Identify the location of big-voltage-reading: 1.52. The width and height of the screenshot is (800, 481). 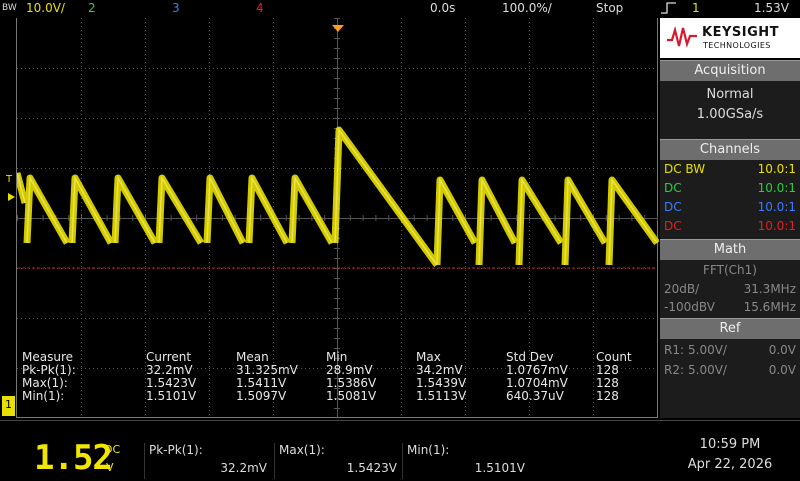
(73, 458).